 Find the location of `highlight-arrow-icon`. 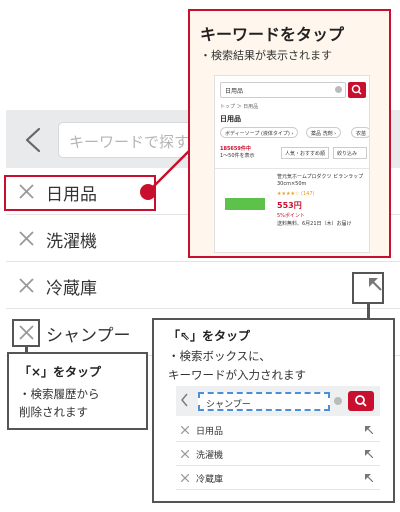

highlight-arrow-icon is located at coordinates (368, 288).